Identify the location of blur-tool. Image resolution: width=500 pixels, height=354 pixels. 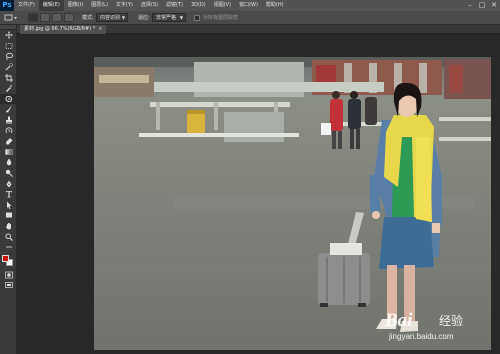
(8, 162).